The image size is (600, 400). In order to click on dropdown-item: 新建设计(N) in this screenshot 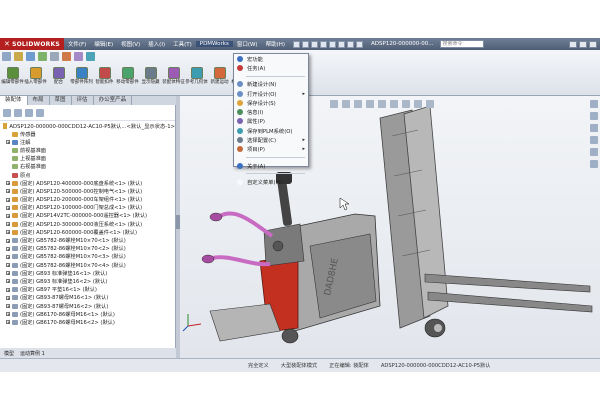, I will do `click(271, 84)`.